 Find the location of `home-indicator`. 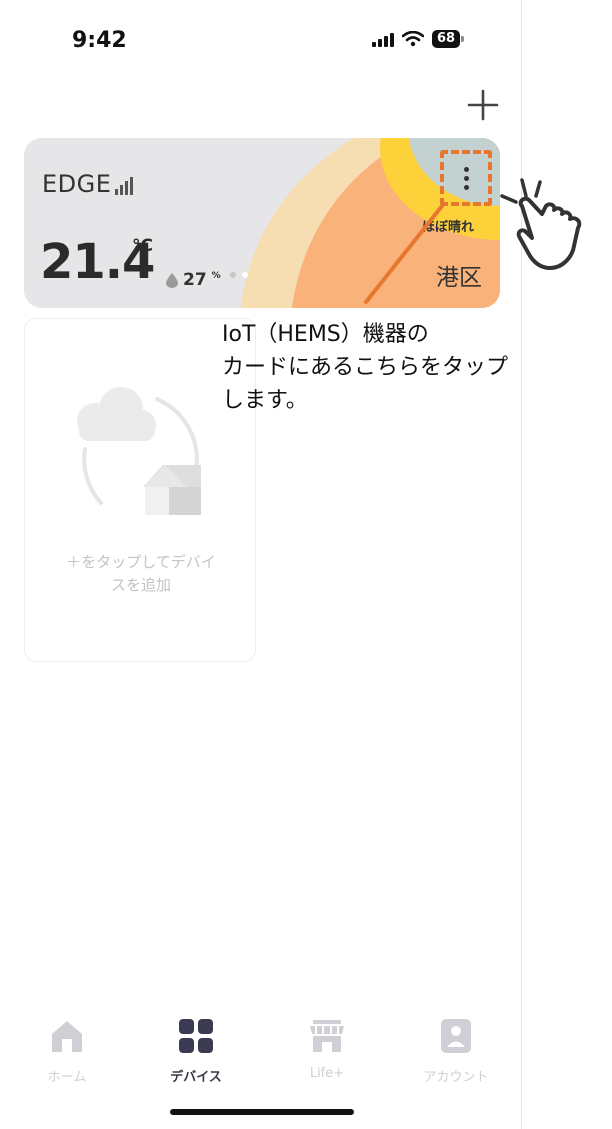

home-indicator is located at coordinates (262, 1112).